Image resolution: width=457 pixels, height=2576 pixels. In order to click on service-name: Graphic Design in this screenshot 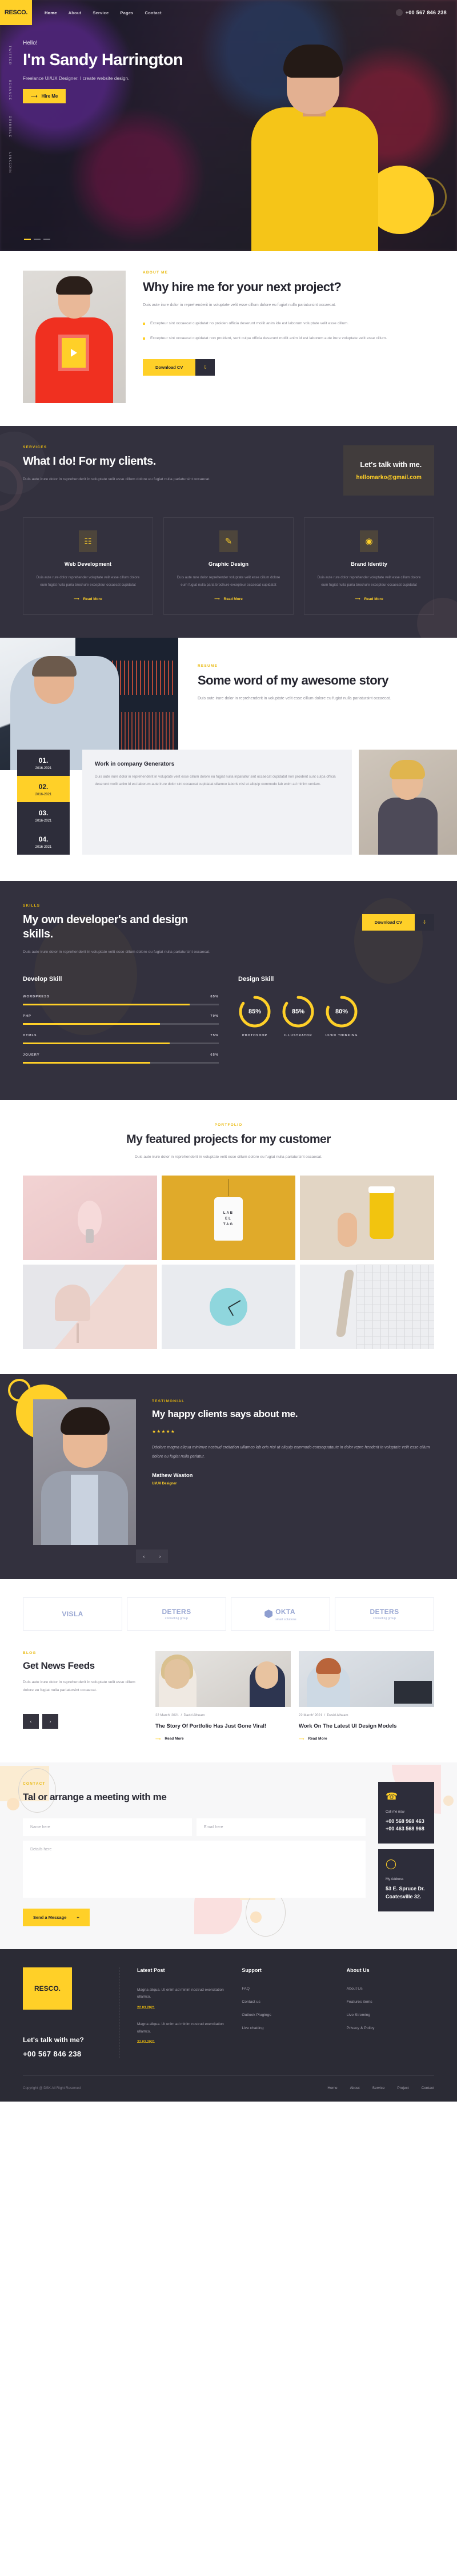, I will do `click(228, 564)`.